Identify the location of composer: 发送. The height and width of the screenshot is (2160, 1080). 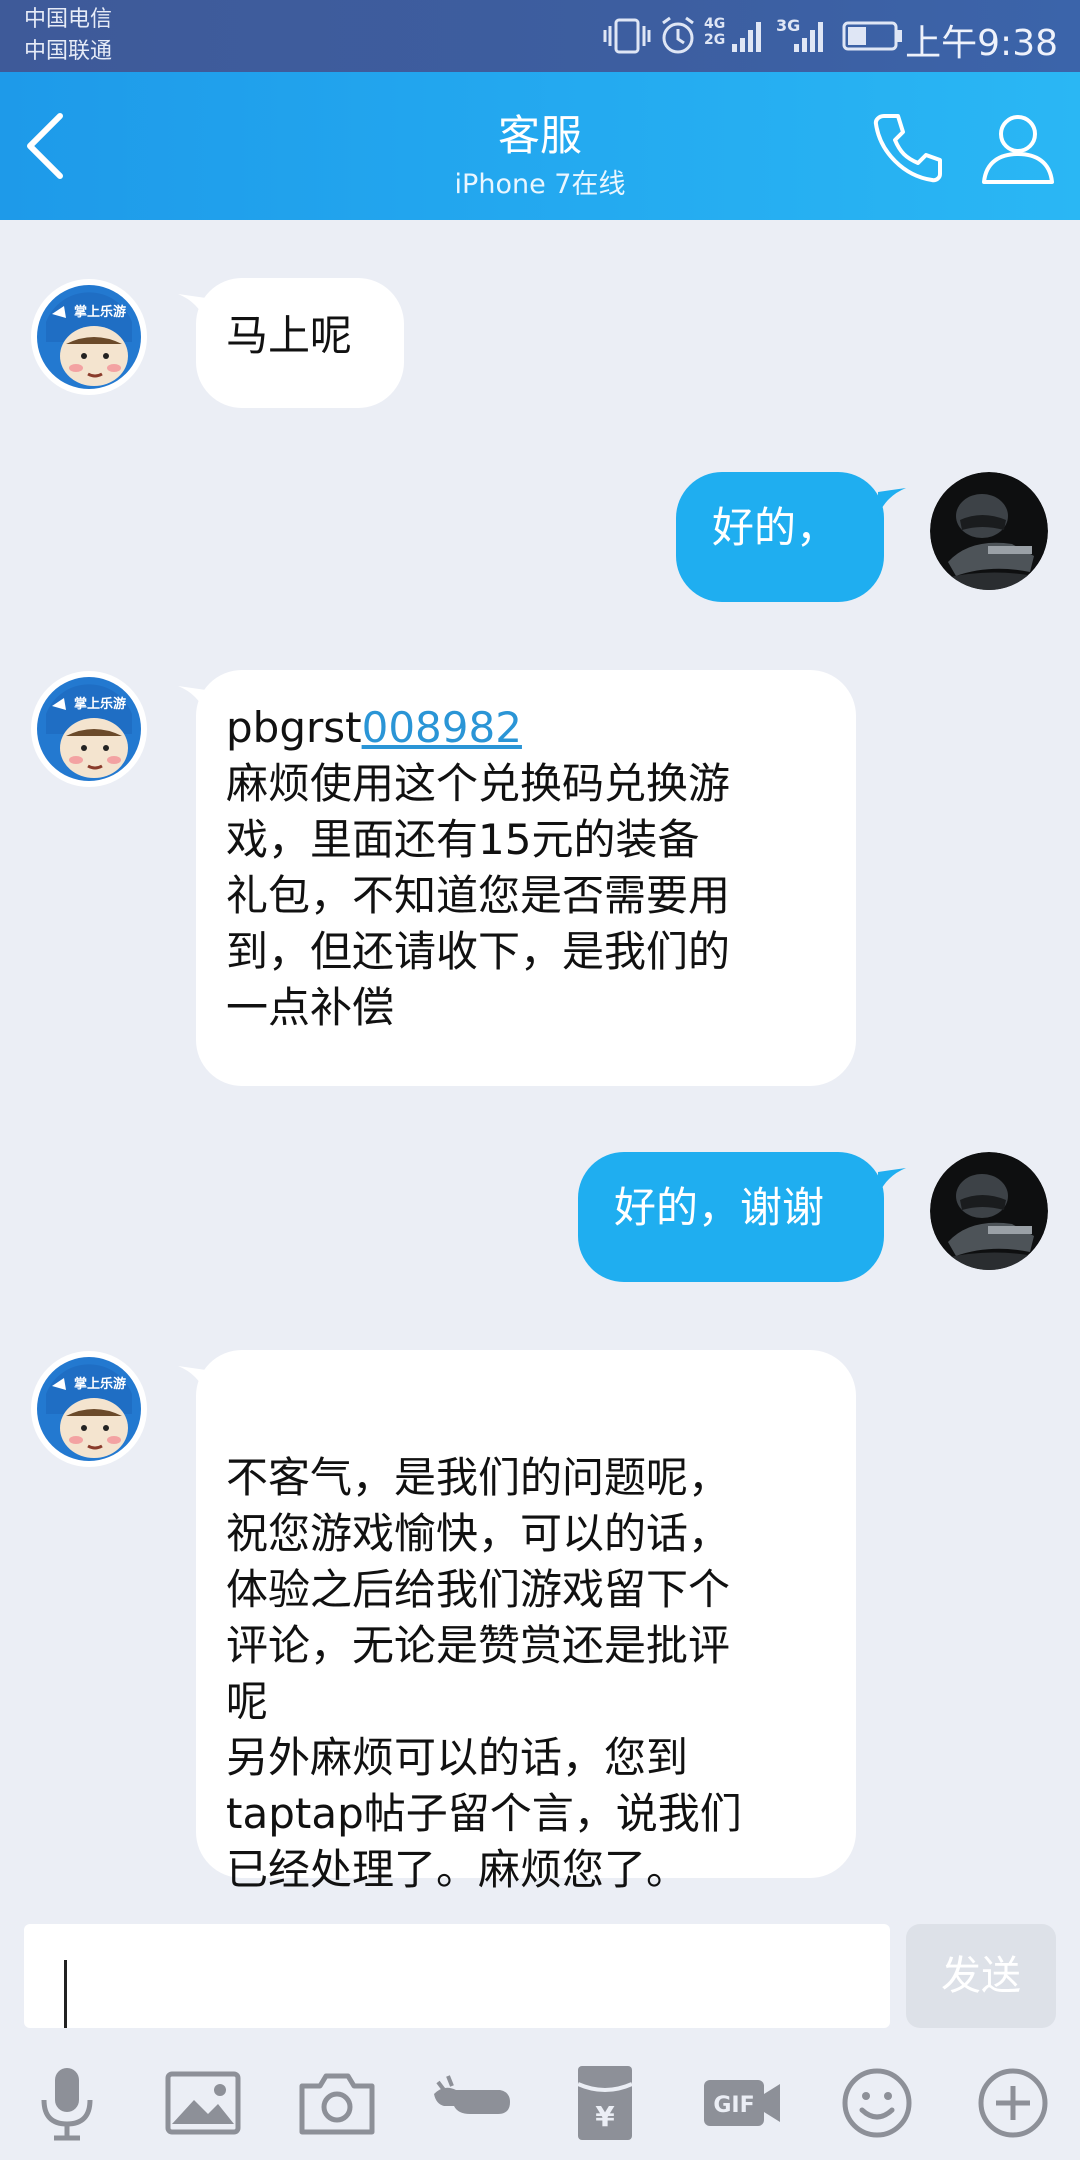
(540, 1969).